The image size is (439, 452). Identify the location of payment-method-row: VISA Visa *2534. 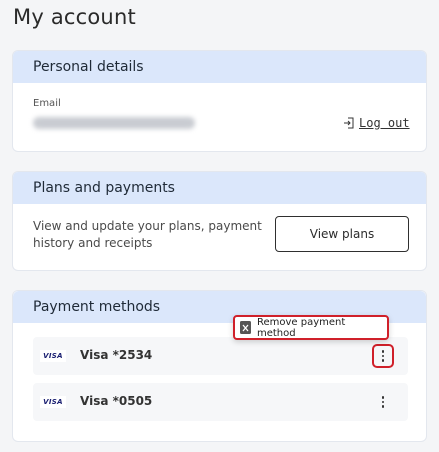
(220, 356).